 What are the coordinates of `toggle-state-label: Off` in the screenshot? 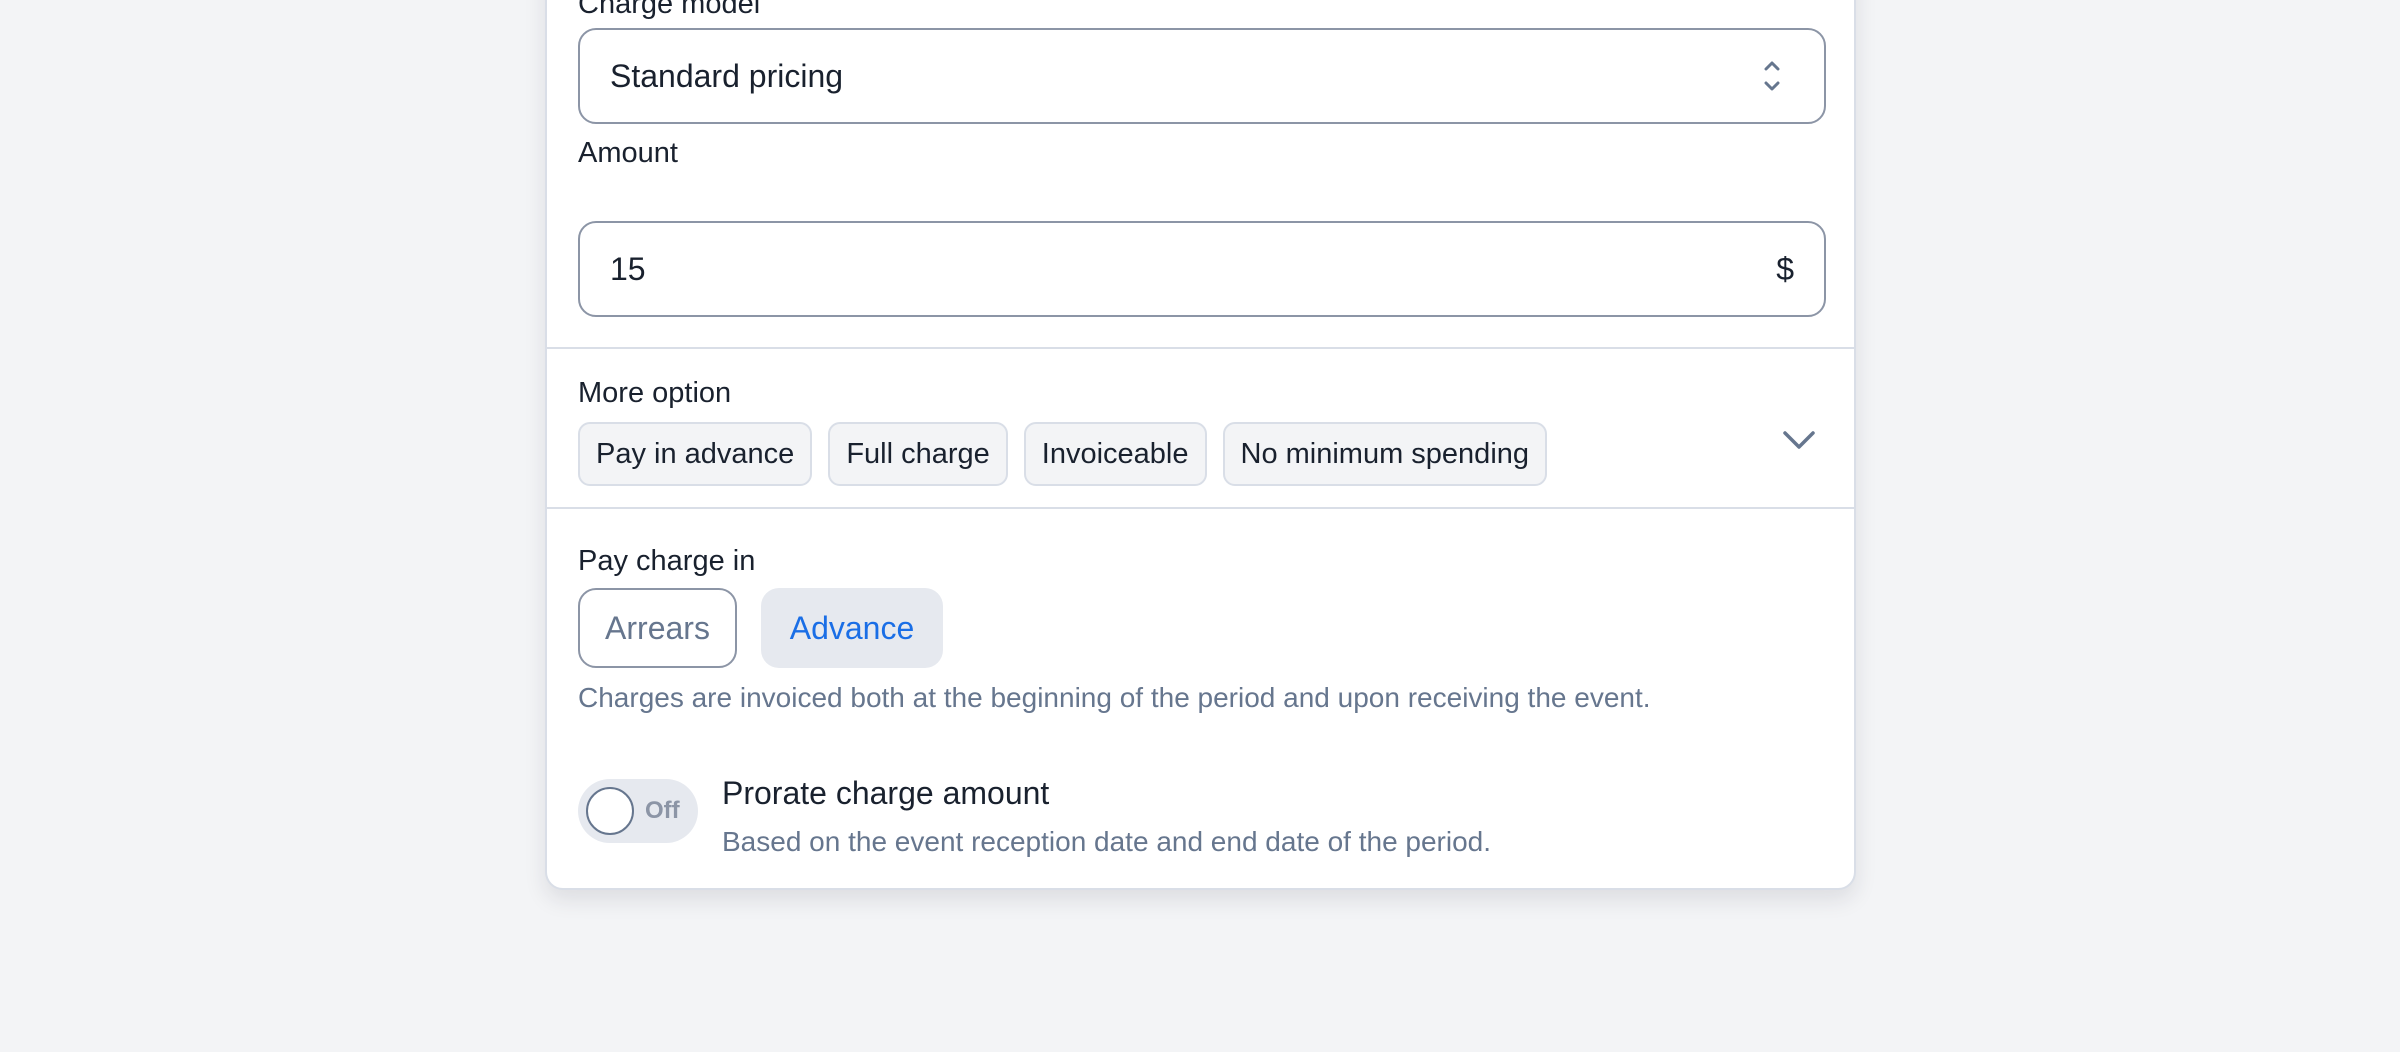 It's located at (662, 810).